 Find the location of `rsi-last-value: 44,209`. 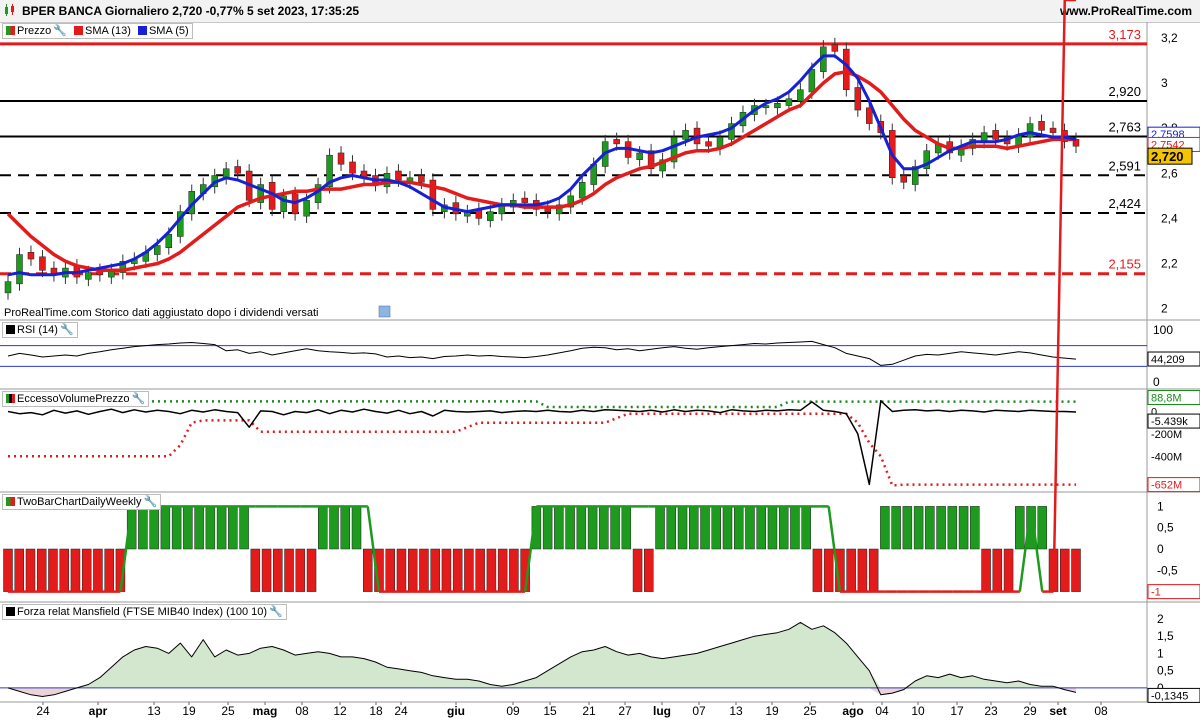

rsi-last-value: 44,209 is located at coordinates (1168, 360).